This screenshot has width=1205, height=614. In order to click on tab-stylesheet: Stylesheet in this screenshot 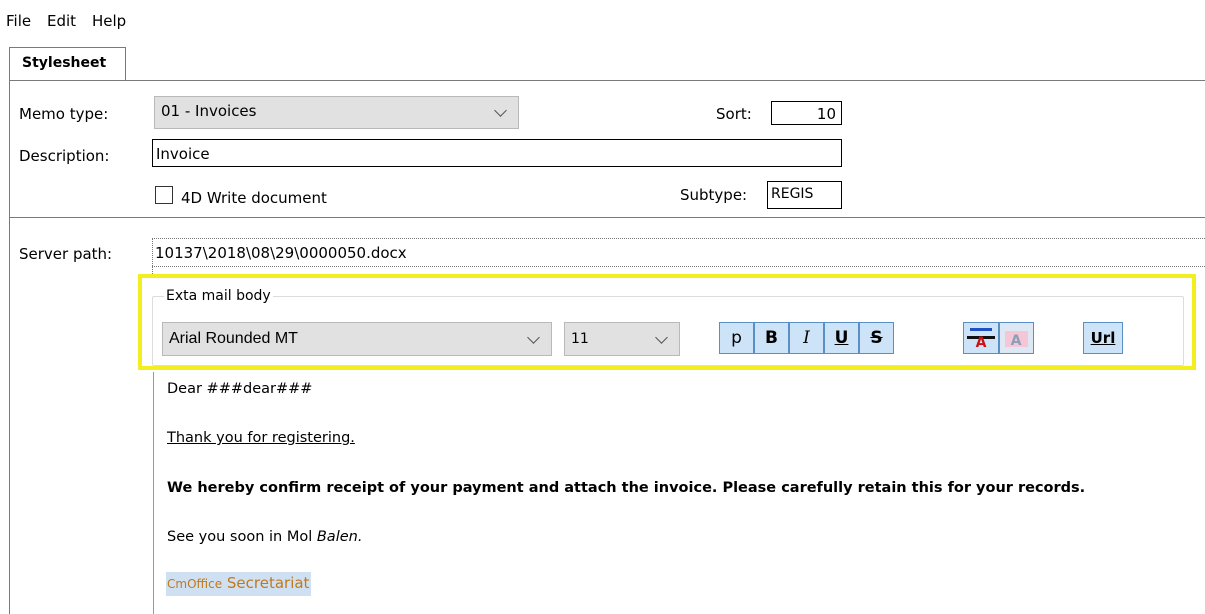, I will do `click(67, 64)`.